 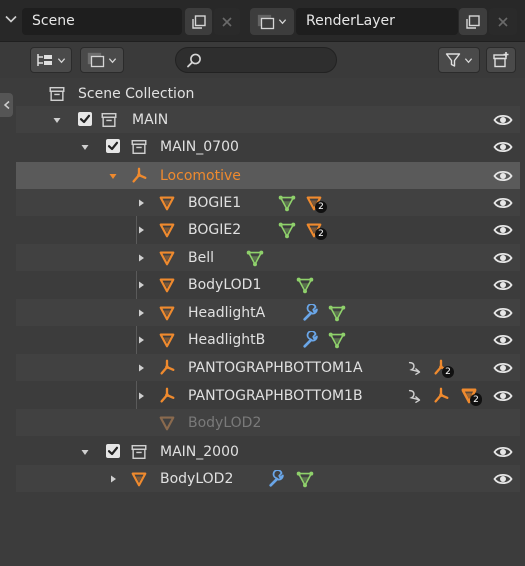 What do you see at coordinates (256, 60) in the screenshot?
I see `search-input` at bounding box center [256, 60].